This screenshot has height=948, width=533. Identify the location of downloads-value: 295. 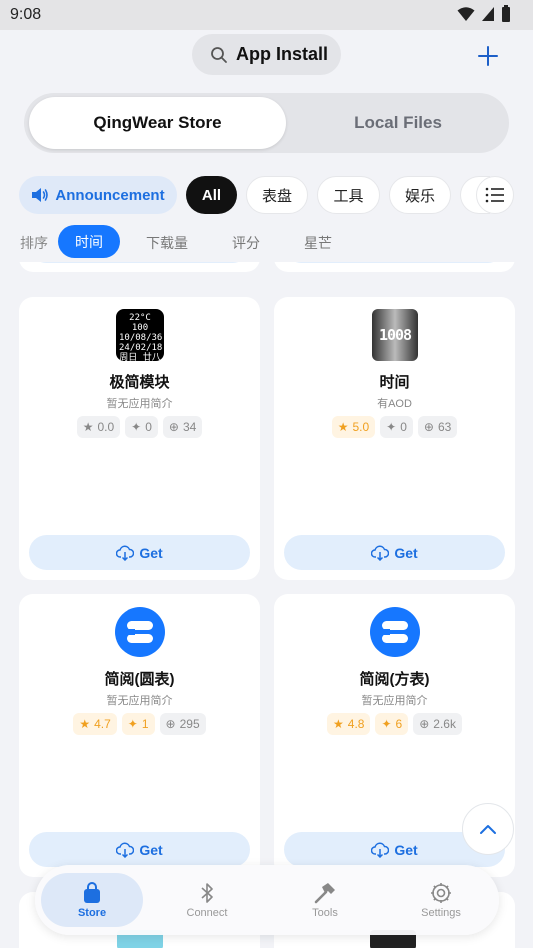
(189, 724).